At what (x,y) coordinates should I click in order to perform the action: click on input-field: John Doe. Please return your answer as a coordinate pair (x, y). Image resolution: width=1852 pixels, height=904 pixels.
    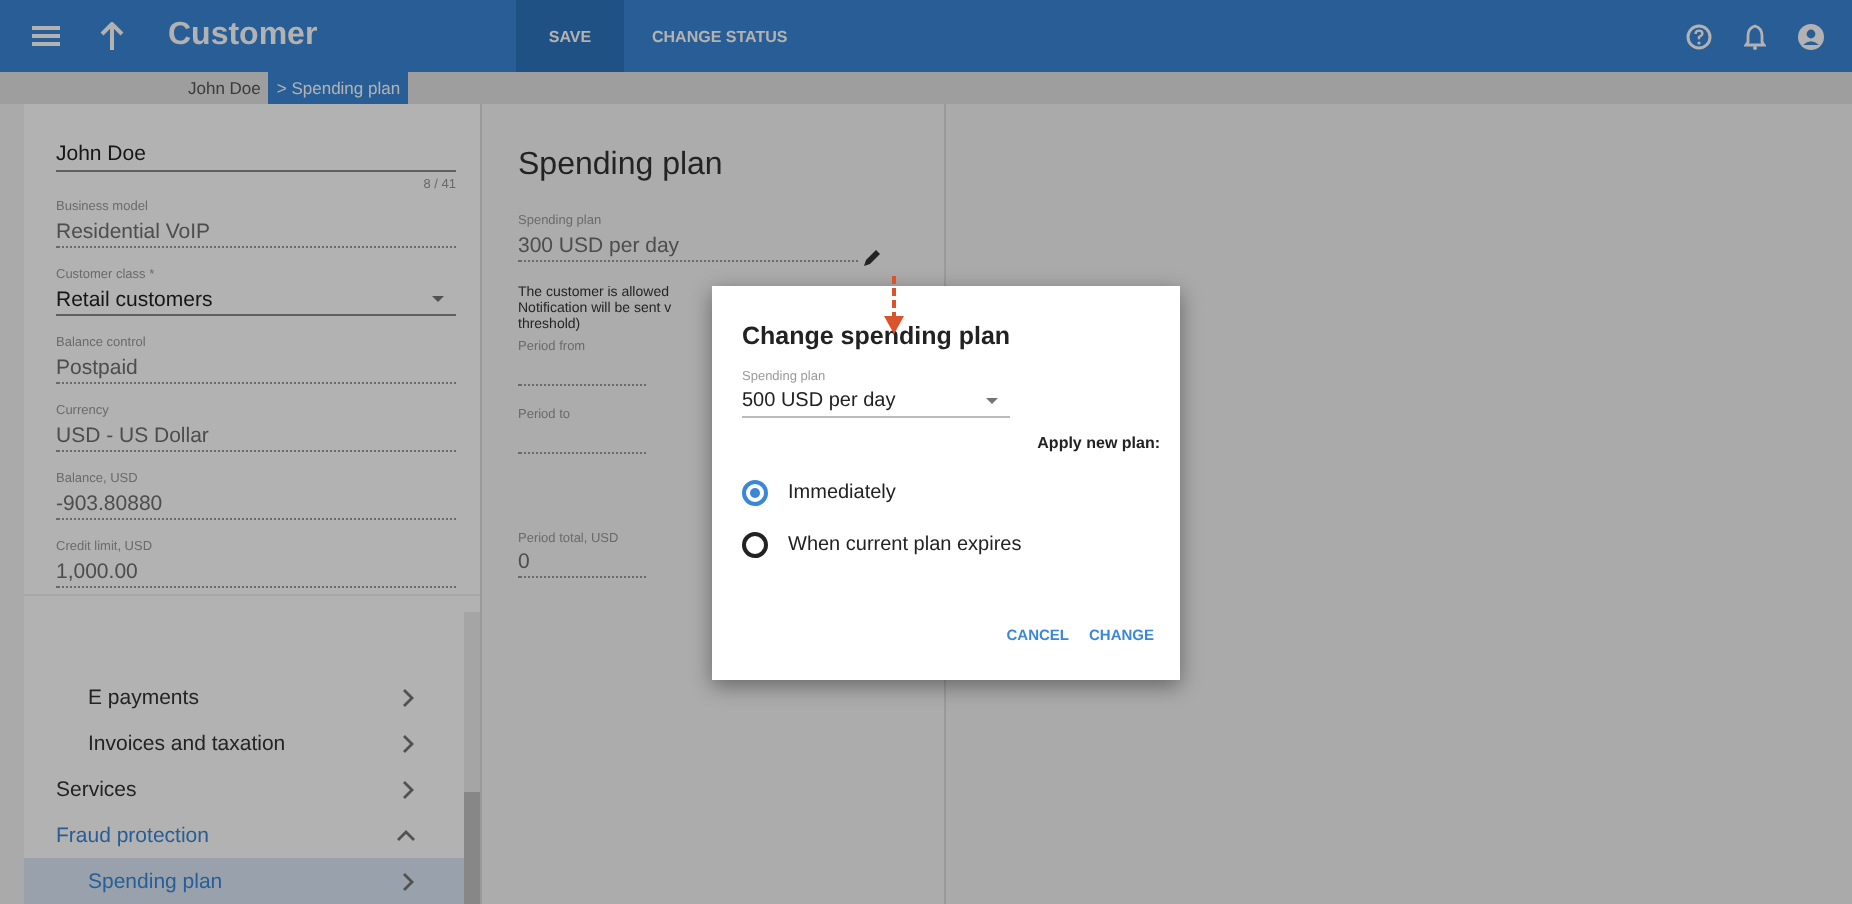
    Looking at the image, I should click on (256, 154).